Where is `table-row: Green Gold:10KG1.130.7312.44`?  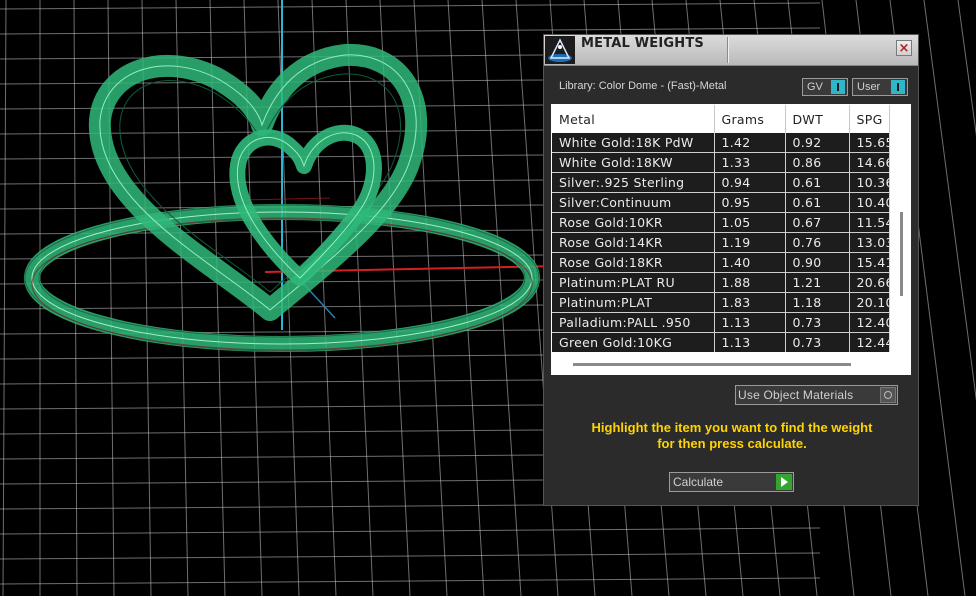
table-row: Green Gold:10KG1.130.7312.44 is located at coordinates (721, 342).